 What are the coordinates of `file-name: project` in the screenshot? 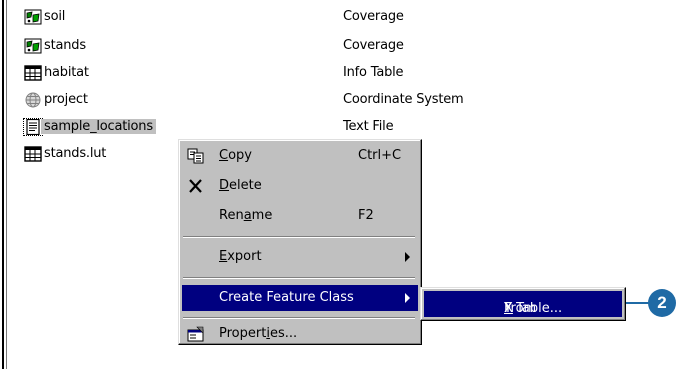 It's located at (66, 99).